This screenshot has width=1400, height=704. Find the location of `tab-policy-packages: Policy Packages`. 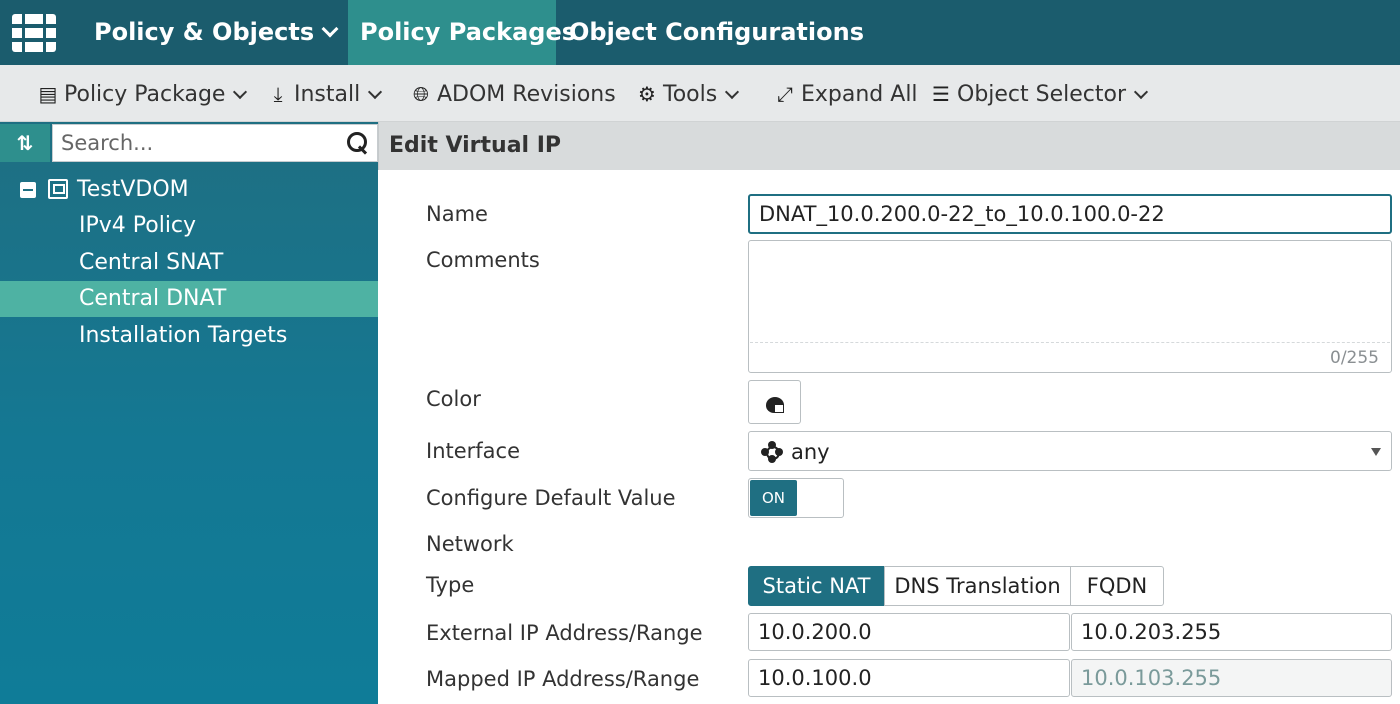

tab-policy-packages: Policy Packages is located at coordinates (462, 32).